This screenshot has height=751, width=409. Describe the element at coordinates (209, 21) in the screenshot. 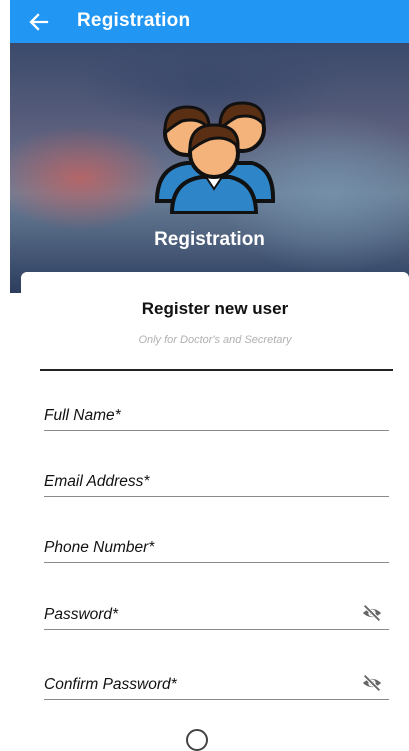

I see `app-bar: Registration` at that location.